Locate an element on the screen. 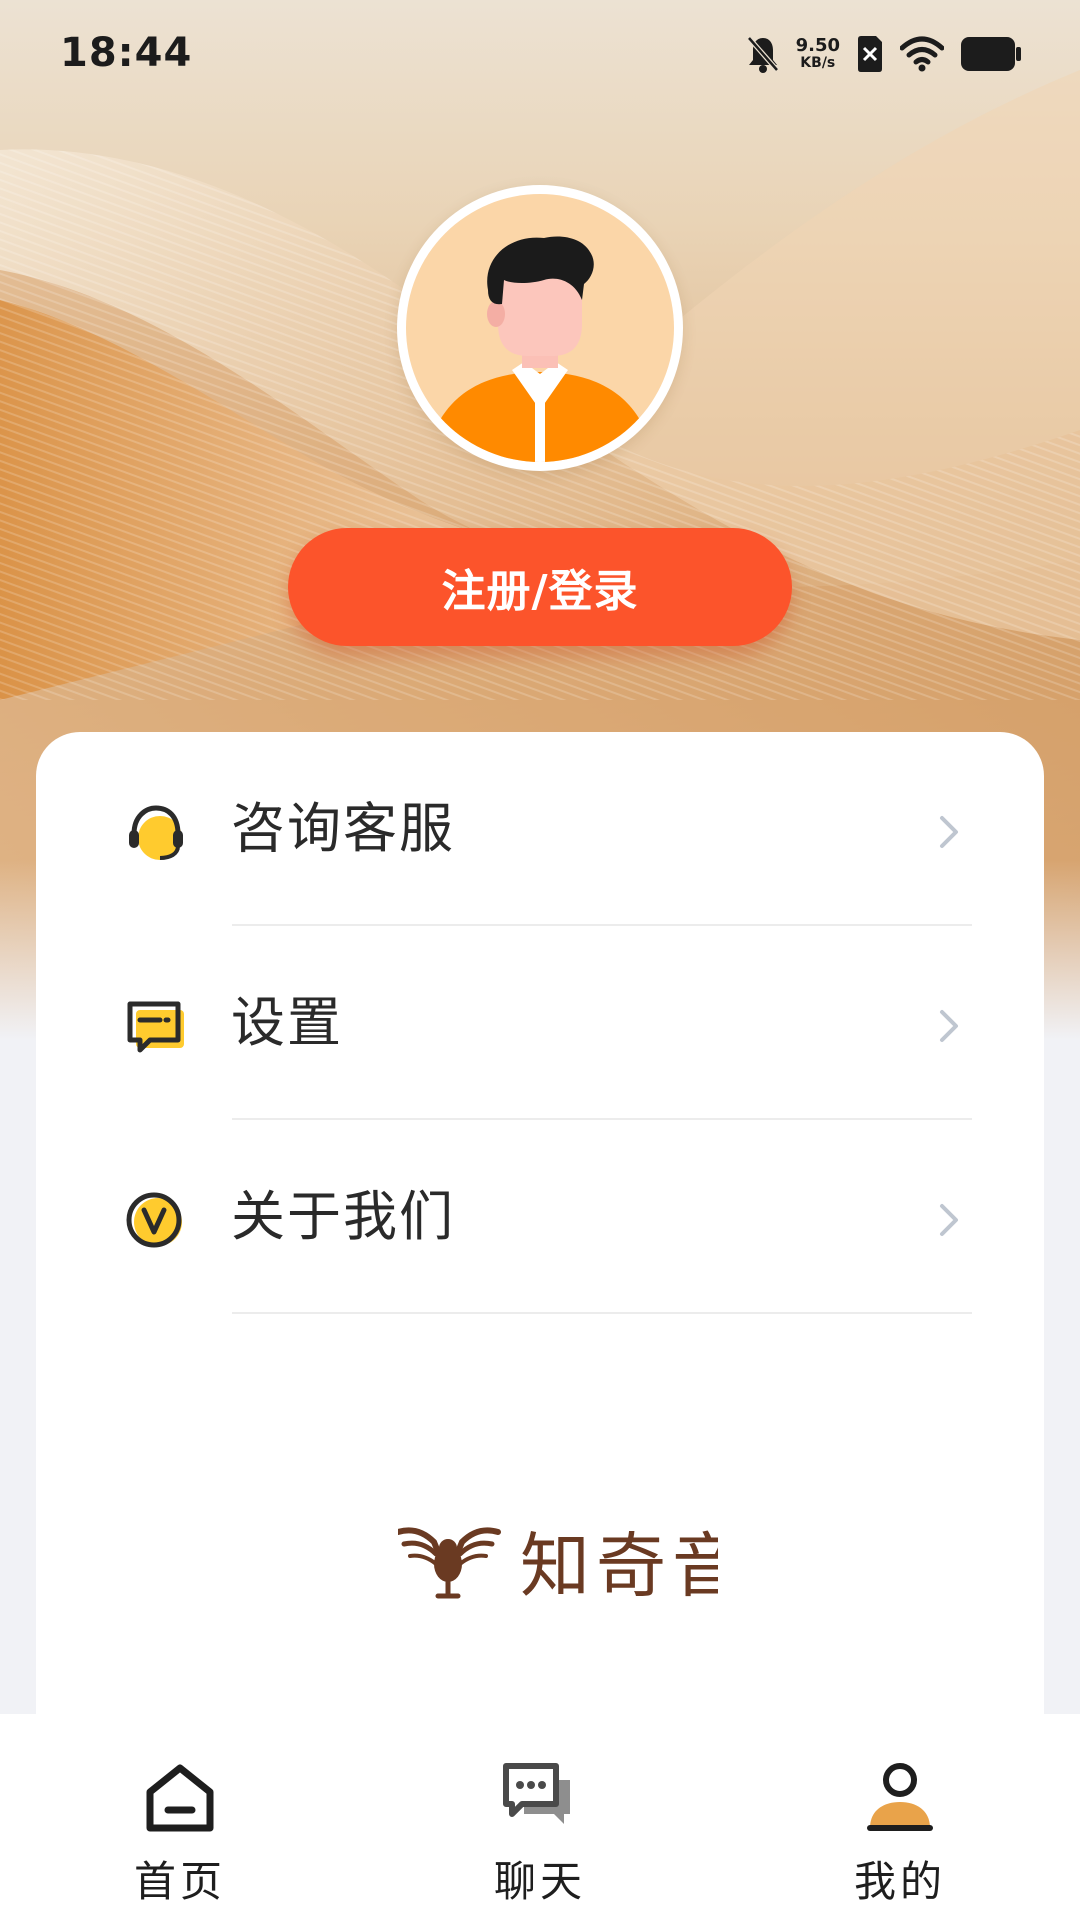  message-settings-icon is located at coordinates (155, 1027).